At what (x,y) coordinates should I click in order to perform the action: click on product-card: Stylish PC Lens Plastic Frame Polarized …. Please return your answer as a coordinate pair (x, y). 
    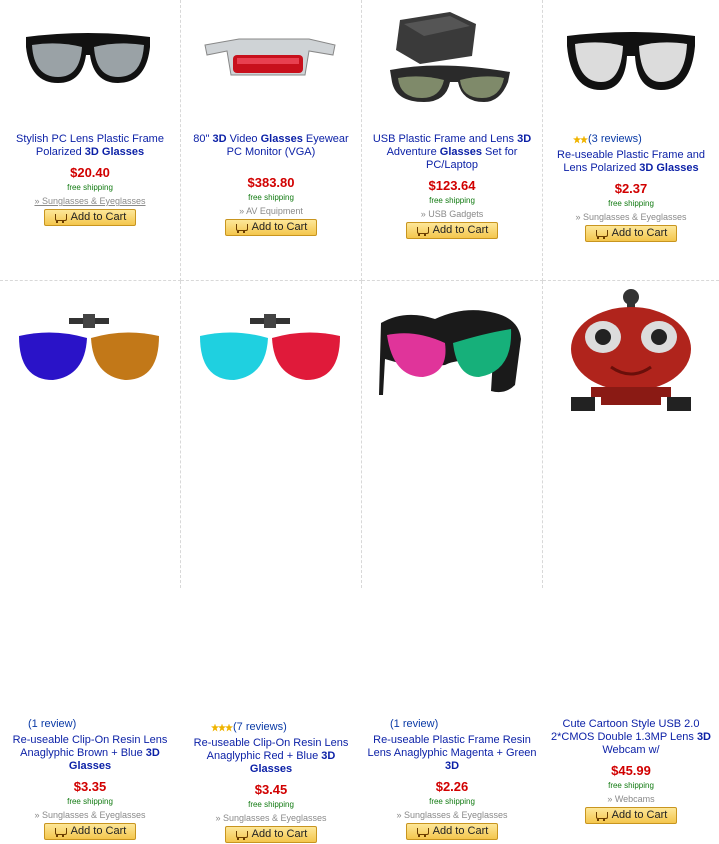
    Looking at the image, I should click on (90, 140).